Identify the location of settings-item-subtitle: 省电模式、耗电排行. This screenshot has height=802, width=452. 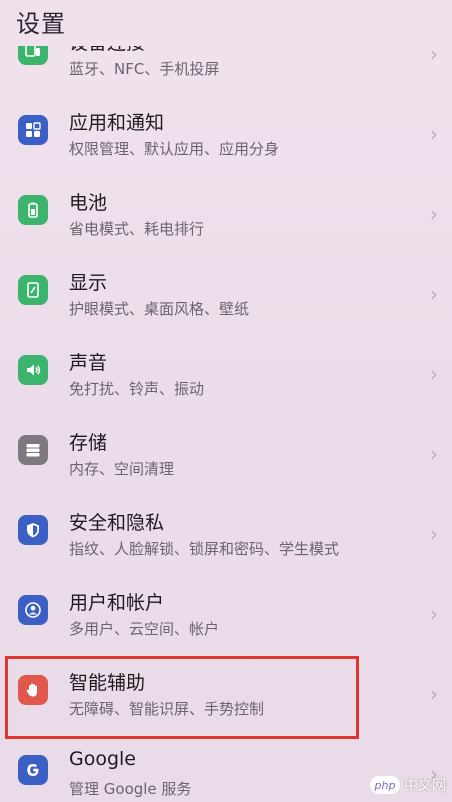
(137, 229).